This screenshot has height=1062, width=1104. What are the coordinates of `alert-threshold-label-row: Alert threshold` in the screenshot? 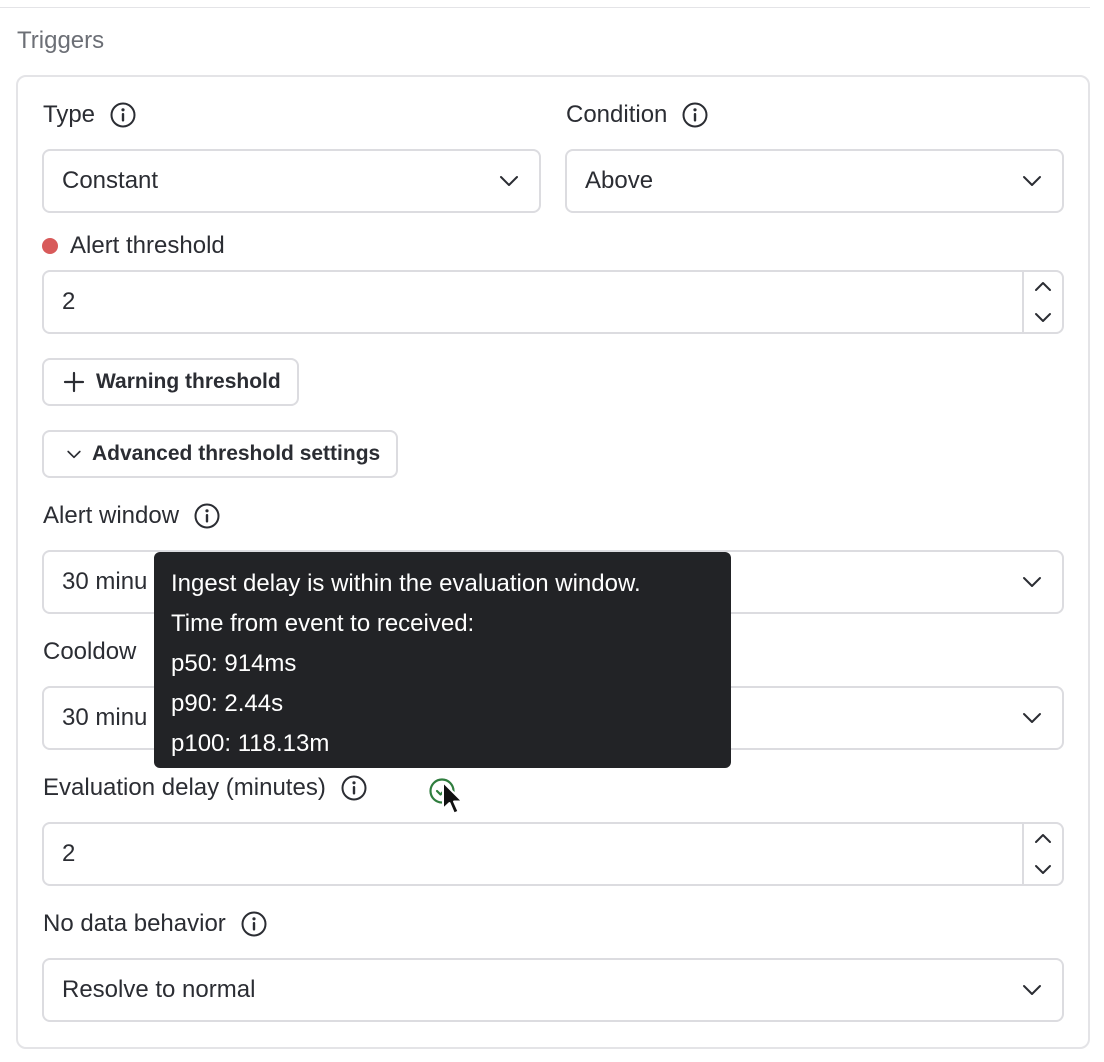 It's located at (133, 246).